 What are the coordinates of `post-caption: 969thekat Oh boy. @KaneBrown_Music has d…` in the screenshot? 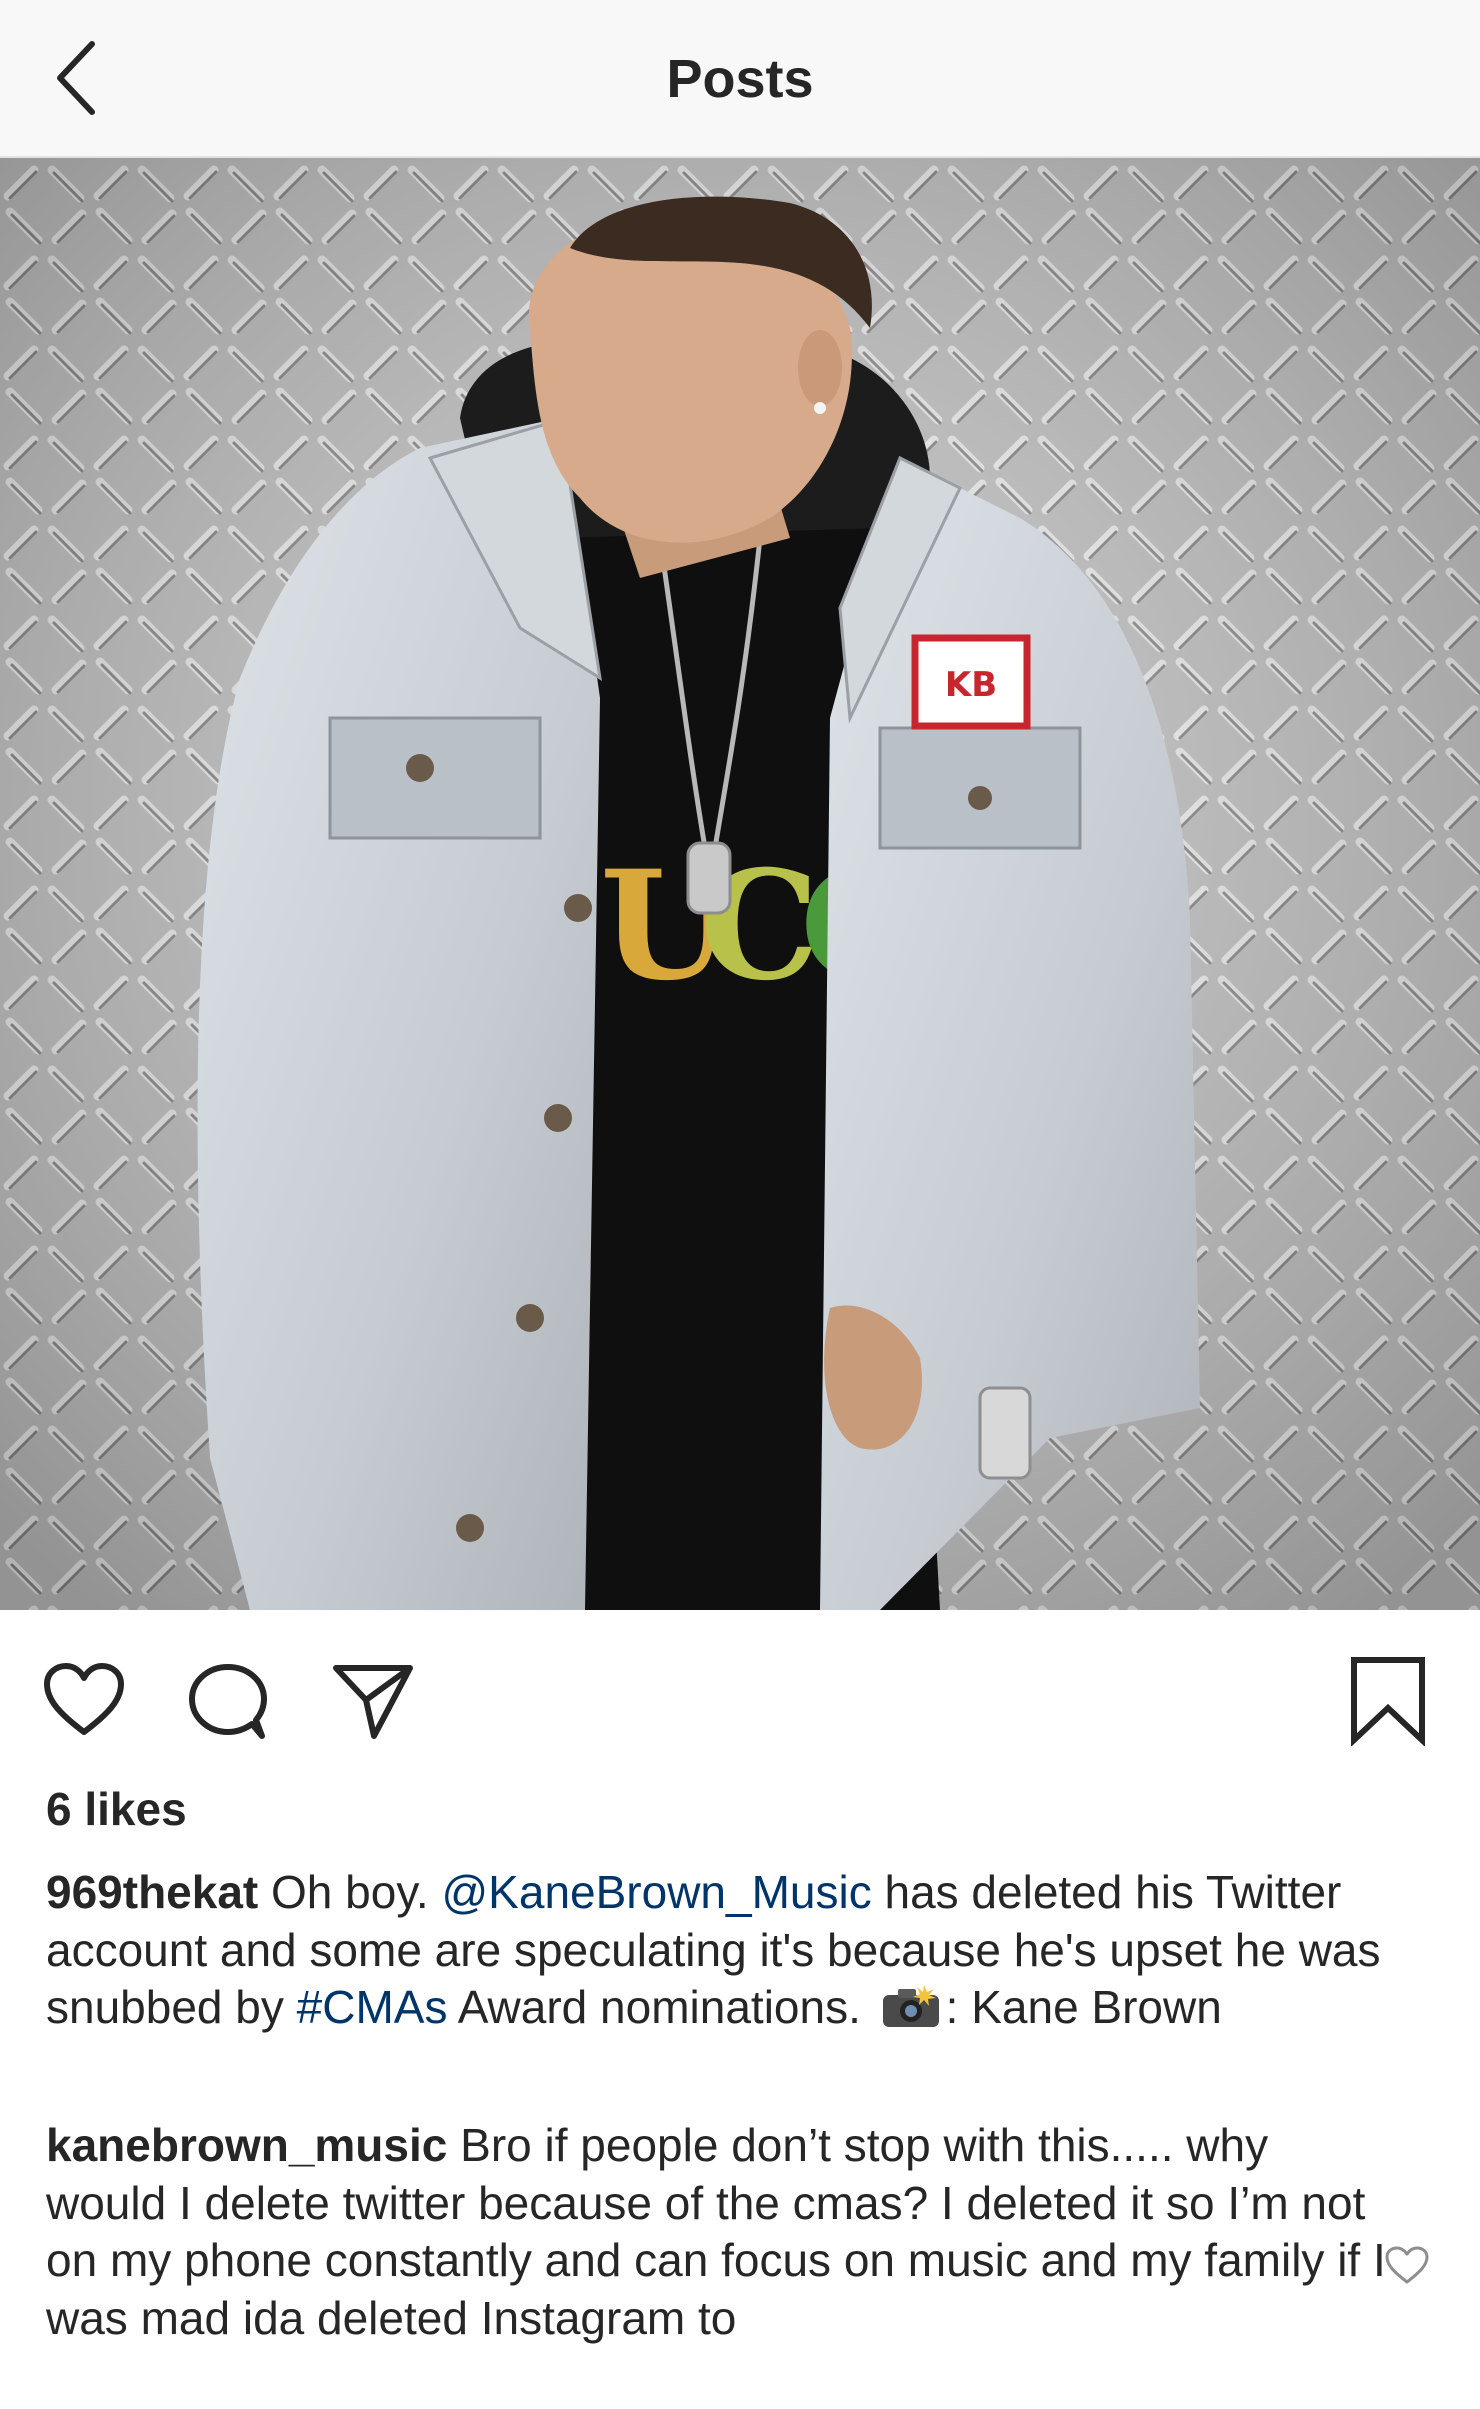 It's located at (731, 1950).